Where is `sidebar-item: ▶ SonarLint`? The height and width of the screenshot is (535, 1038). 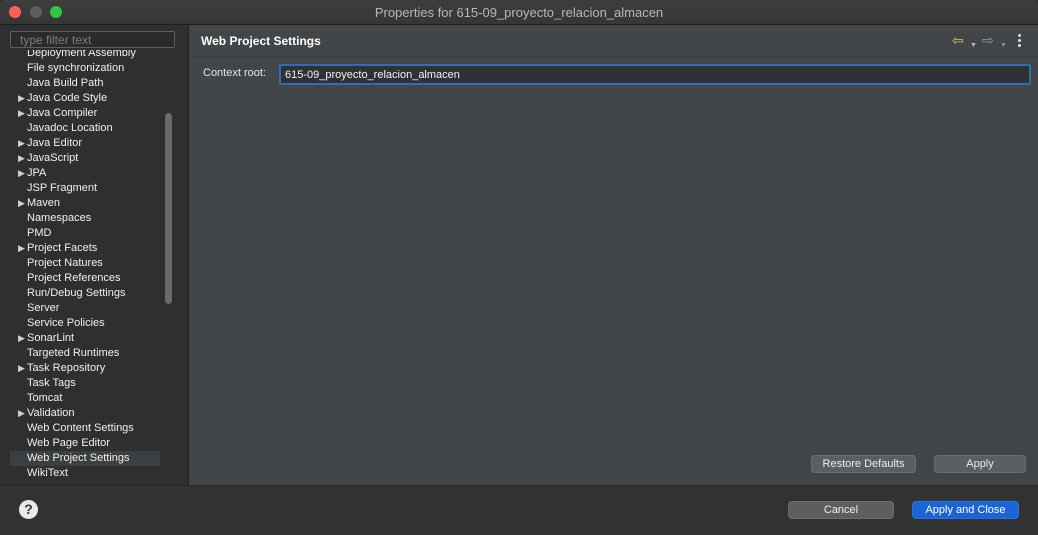
sidebar-item: ▶ SonarLint is located at coordinates (85, 338).